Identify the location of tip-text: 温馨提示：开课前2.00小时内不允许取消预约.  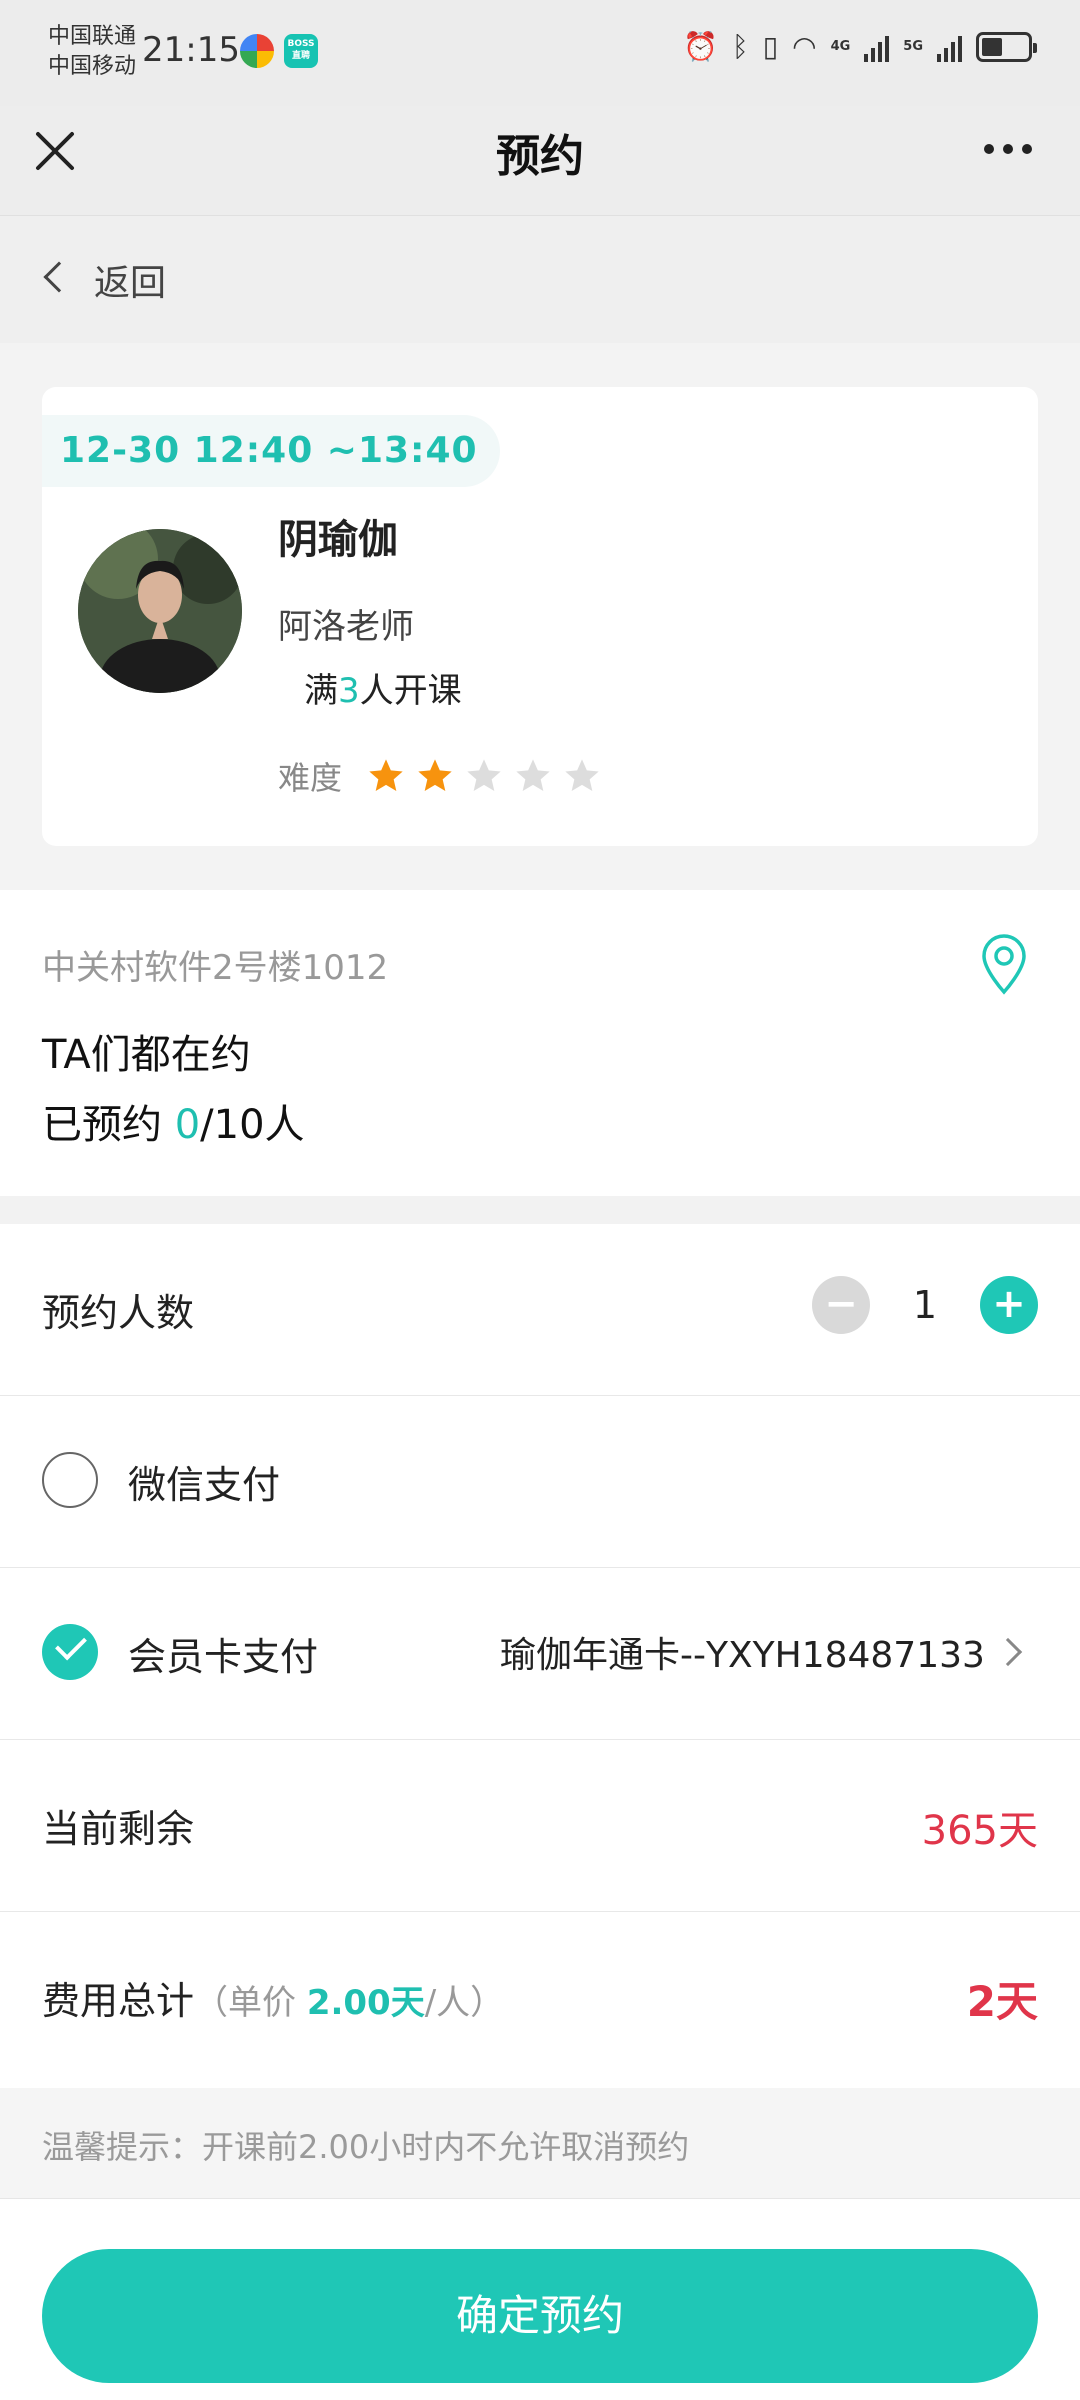
(366, 2147).